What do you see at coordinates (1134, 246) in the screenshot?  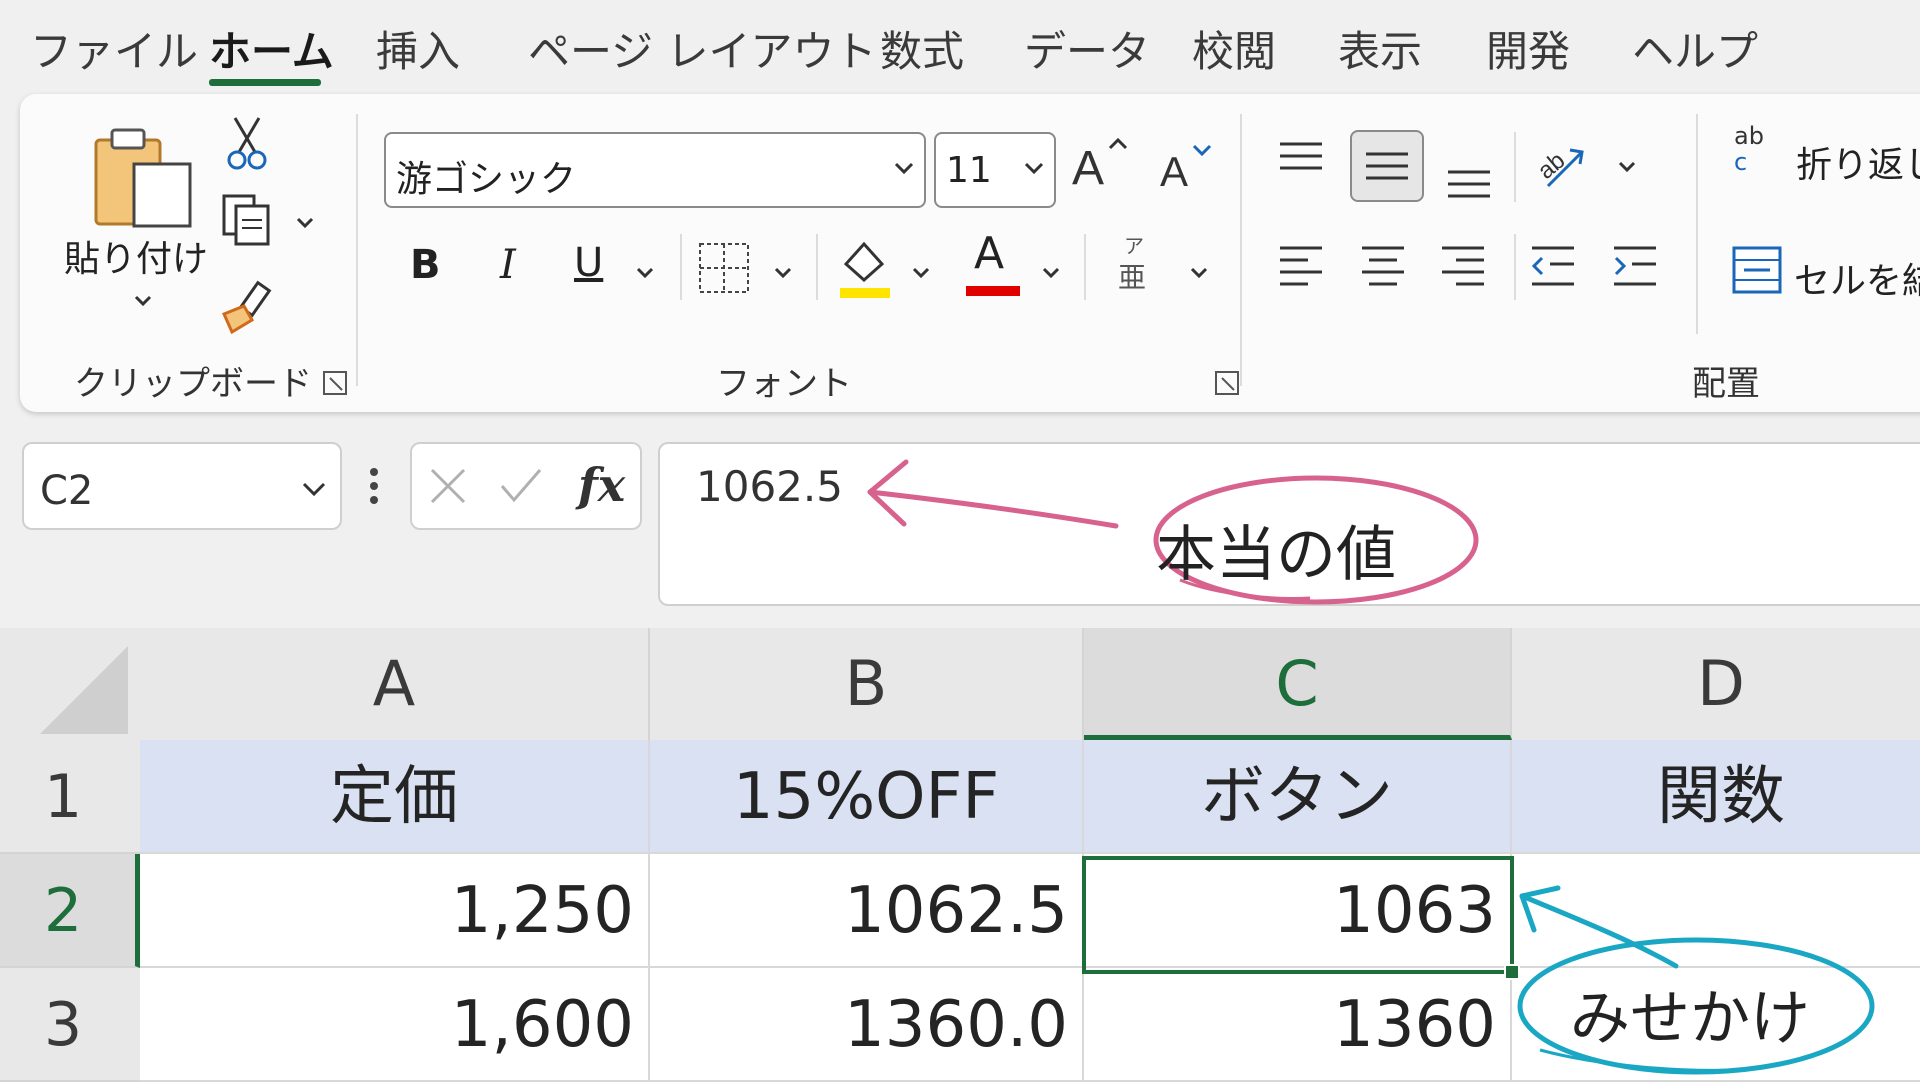 I see `phonetic-top: ア` at bounding box center [1134, 246].